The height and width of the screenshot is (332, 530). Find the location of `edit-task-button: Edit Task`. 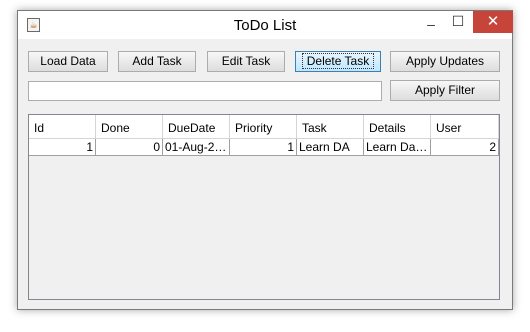

edit-task-button: Edit Task is located at coordinates (246, 61).